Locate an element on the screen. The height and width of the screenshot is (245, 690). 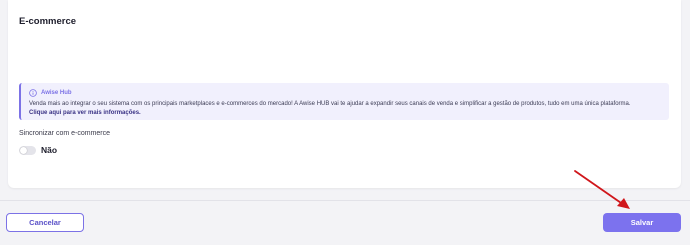
toggle-state-label: Não is located at coordinates (49, 150).